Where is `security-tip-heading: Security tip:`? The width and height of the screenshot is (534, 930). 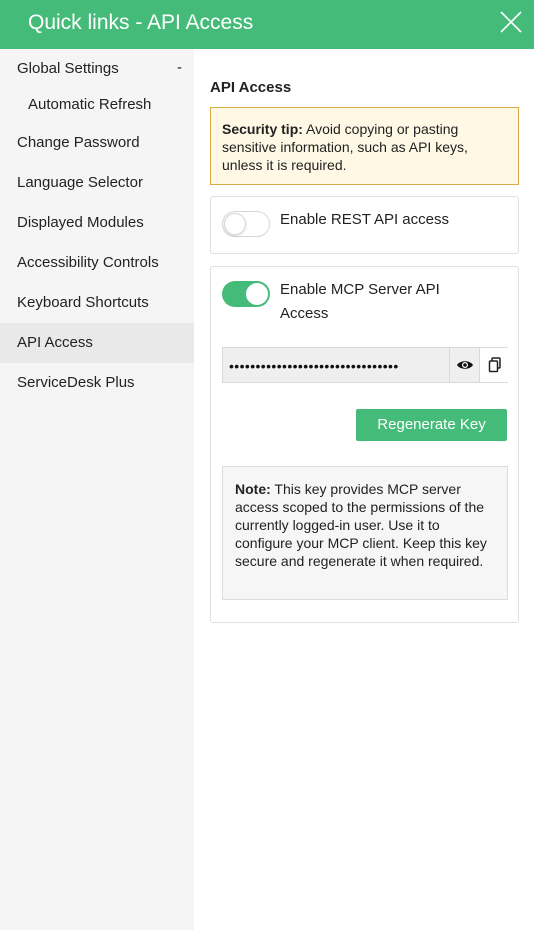 security-tip-heading: Security tip: is located at coordinates (262, 129).